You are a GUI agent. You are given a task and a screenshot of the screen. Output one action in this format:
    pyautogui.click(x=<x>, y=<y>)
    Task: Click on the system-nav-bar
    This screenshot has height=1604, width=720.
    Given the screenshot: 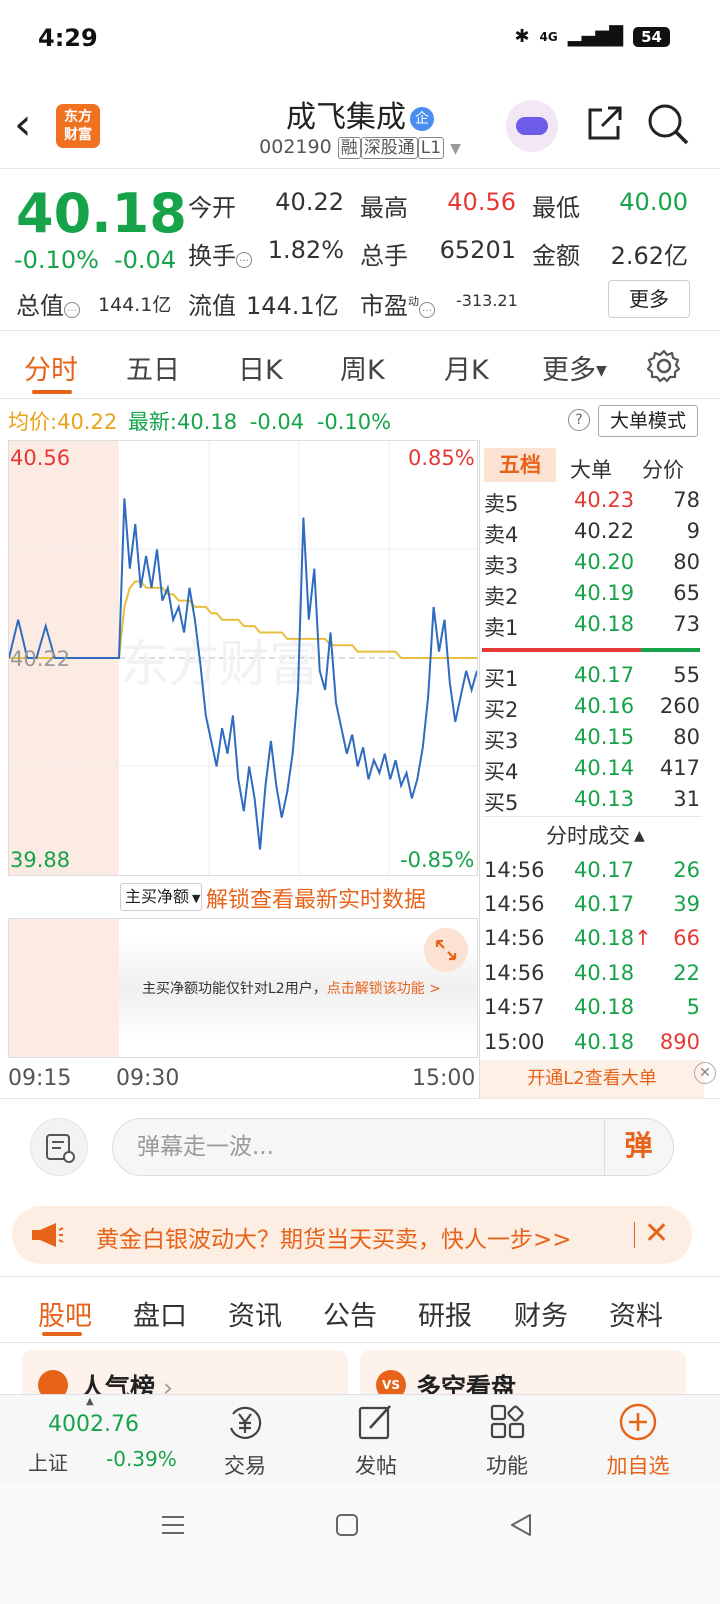 What is the action you would take?
    pyautogui.click(x=360, y=1543)
    